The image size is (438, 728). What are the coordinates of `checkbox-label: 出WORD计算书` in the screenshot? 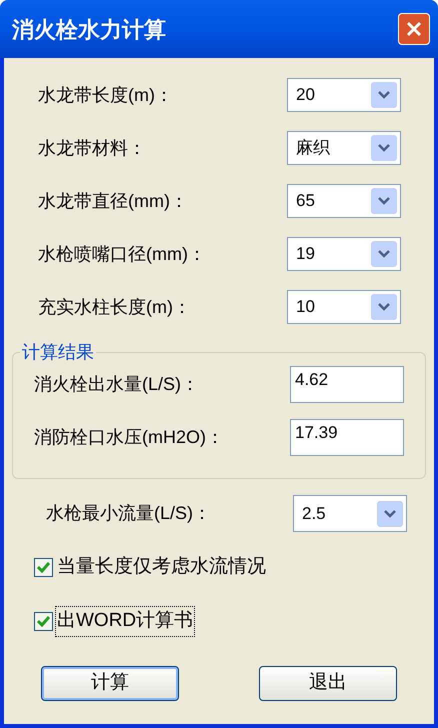 It's located at (125, 621).